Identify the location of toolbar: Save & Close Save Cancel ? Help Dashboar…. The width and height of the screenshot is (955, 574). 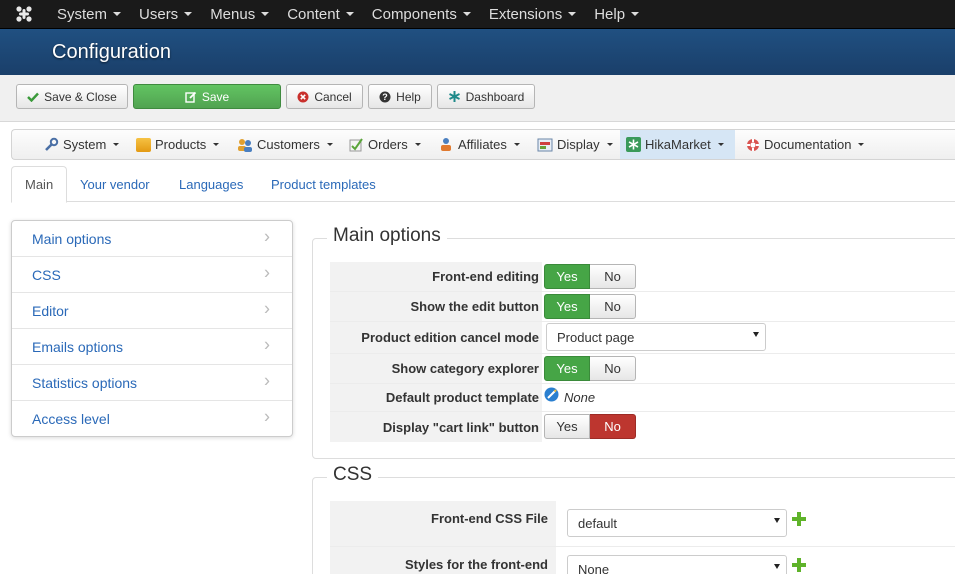
(477, 98).